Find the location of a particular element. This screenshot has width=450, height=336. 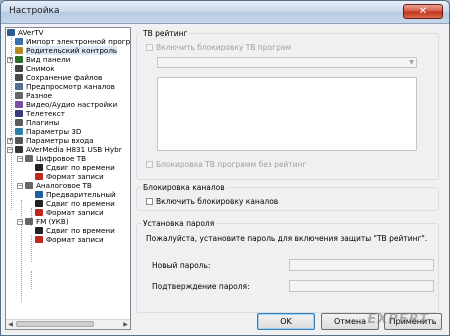

rating-list is located at coordinates (287, 114).